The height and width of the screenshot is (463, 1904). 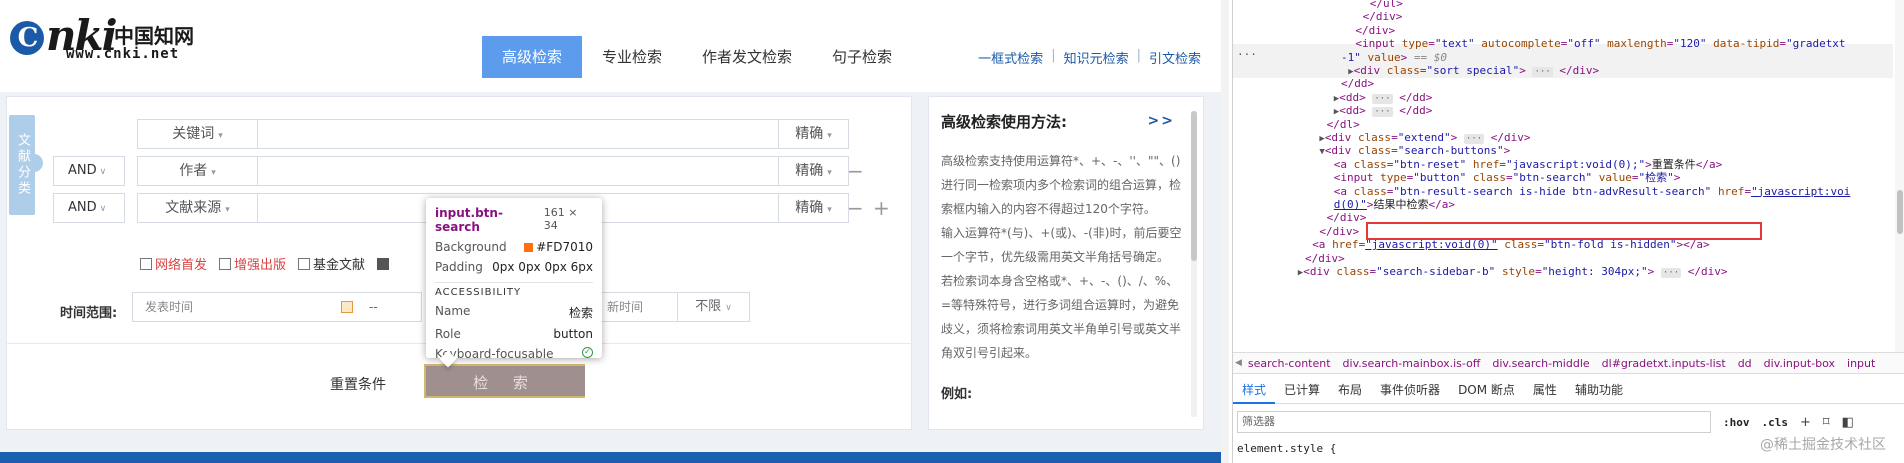 I want to click on tab-computed: 已计算, so click(x=1302, y=391).